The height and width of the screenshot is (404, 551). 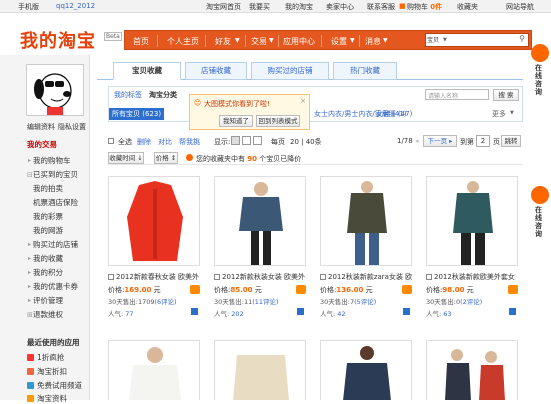 What do you see at coordinates (299, 7) in the screenshot?
I see `my-taobao-menu: 我的淘宝` at bounding box center [299, 7].